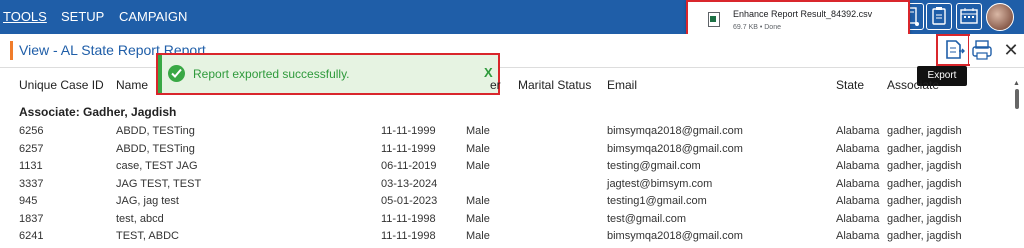  Describe the element at coordinates (11, 50) in the screenshot. I see `title-accent-bar` at that location.